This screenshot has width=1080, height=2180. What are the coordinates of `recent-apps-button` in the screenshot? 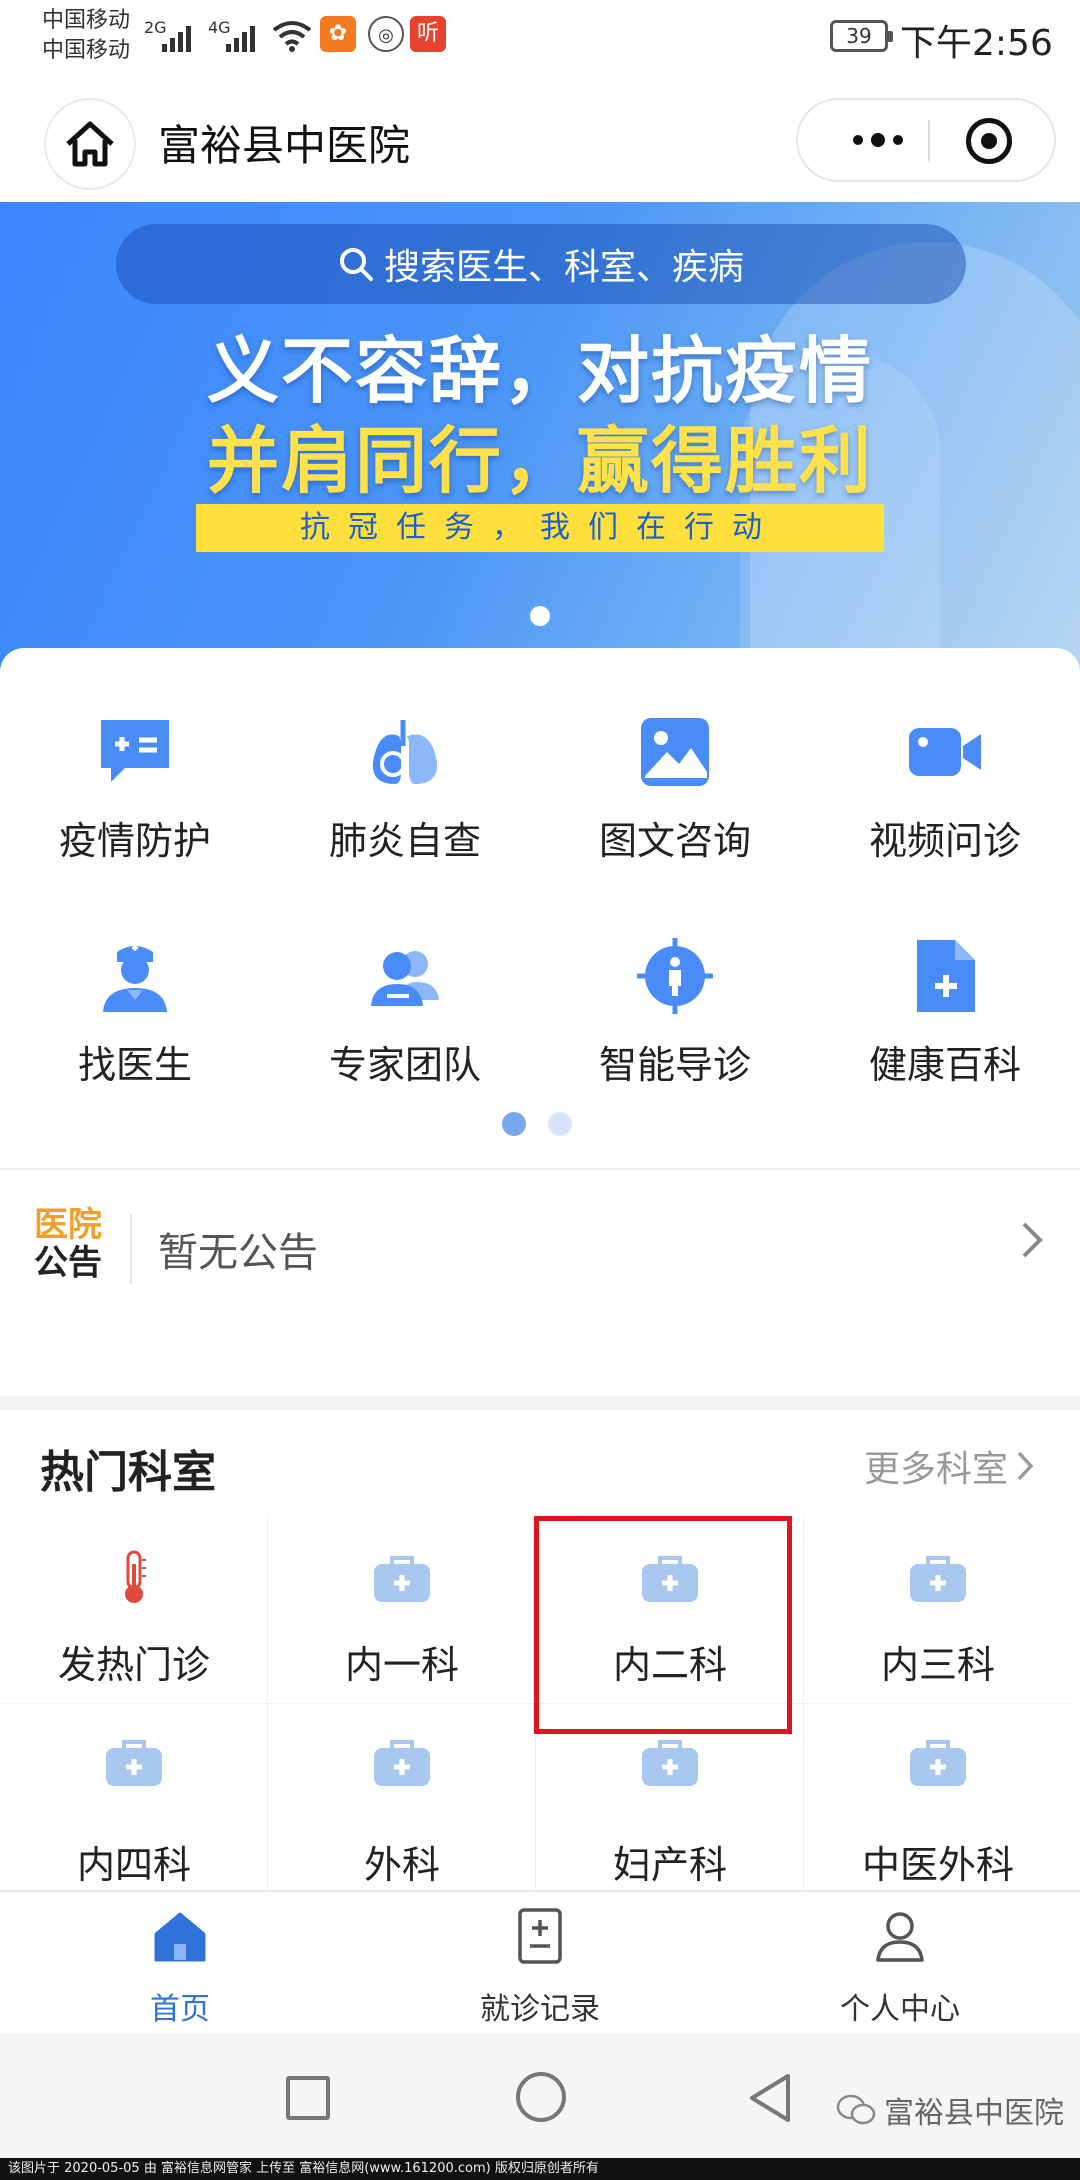 It's located at (308, 2098).